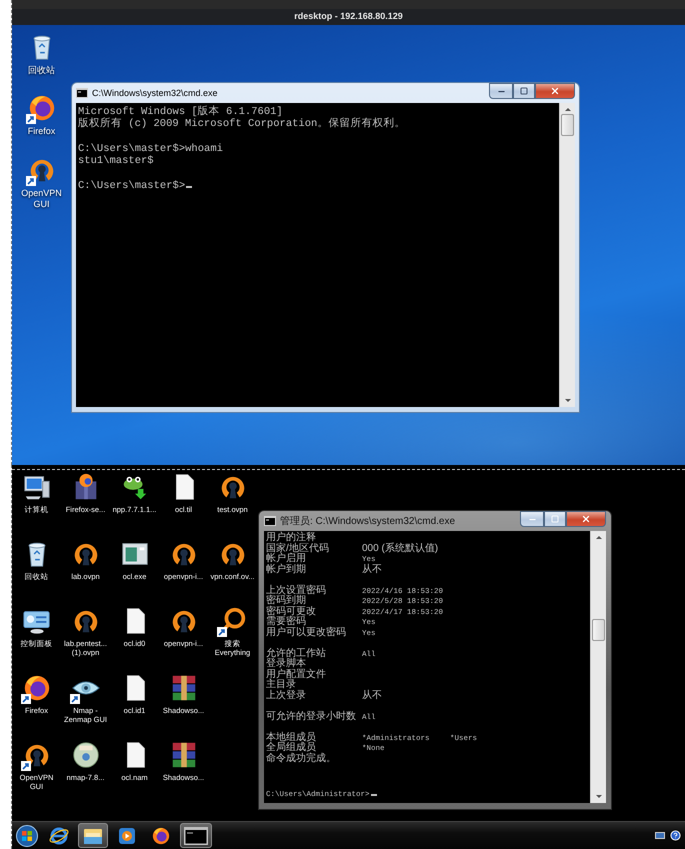 The image size is (685, 849). I want to click on window-title: 管理员: C:\Windows\system32\cmd.exe, so click(368, 521).